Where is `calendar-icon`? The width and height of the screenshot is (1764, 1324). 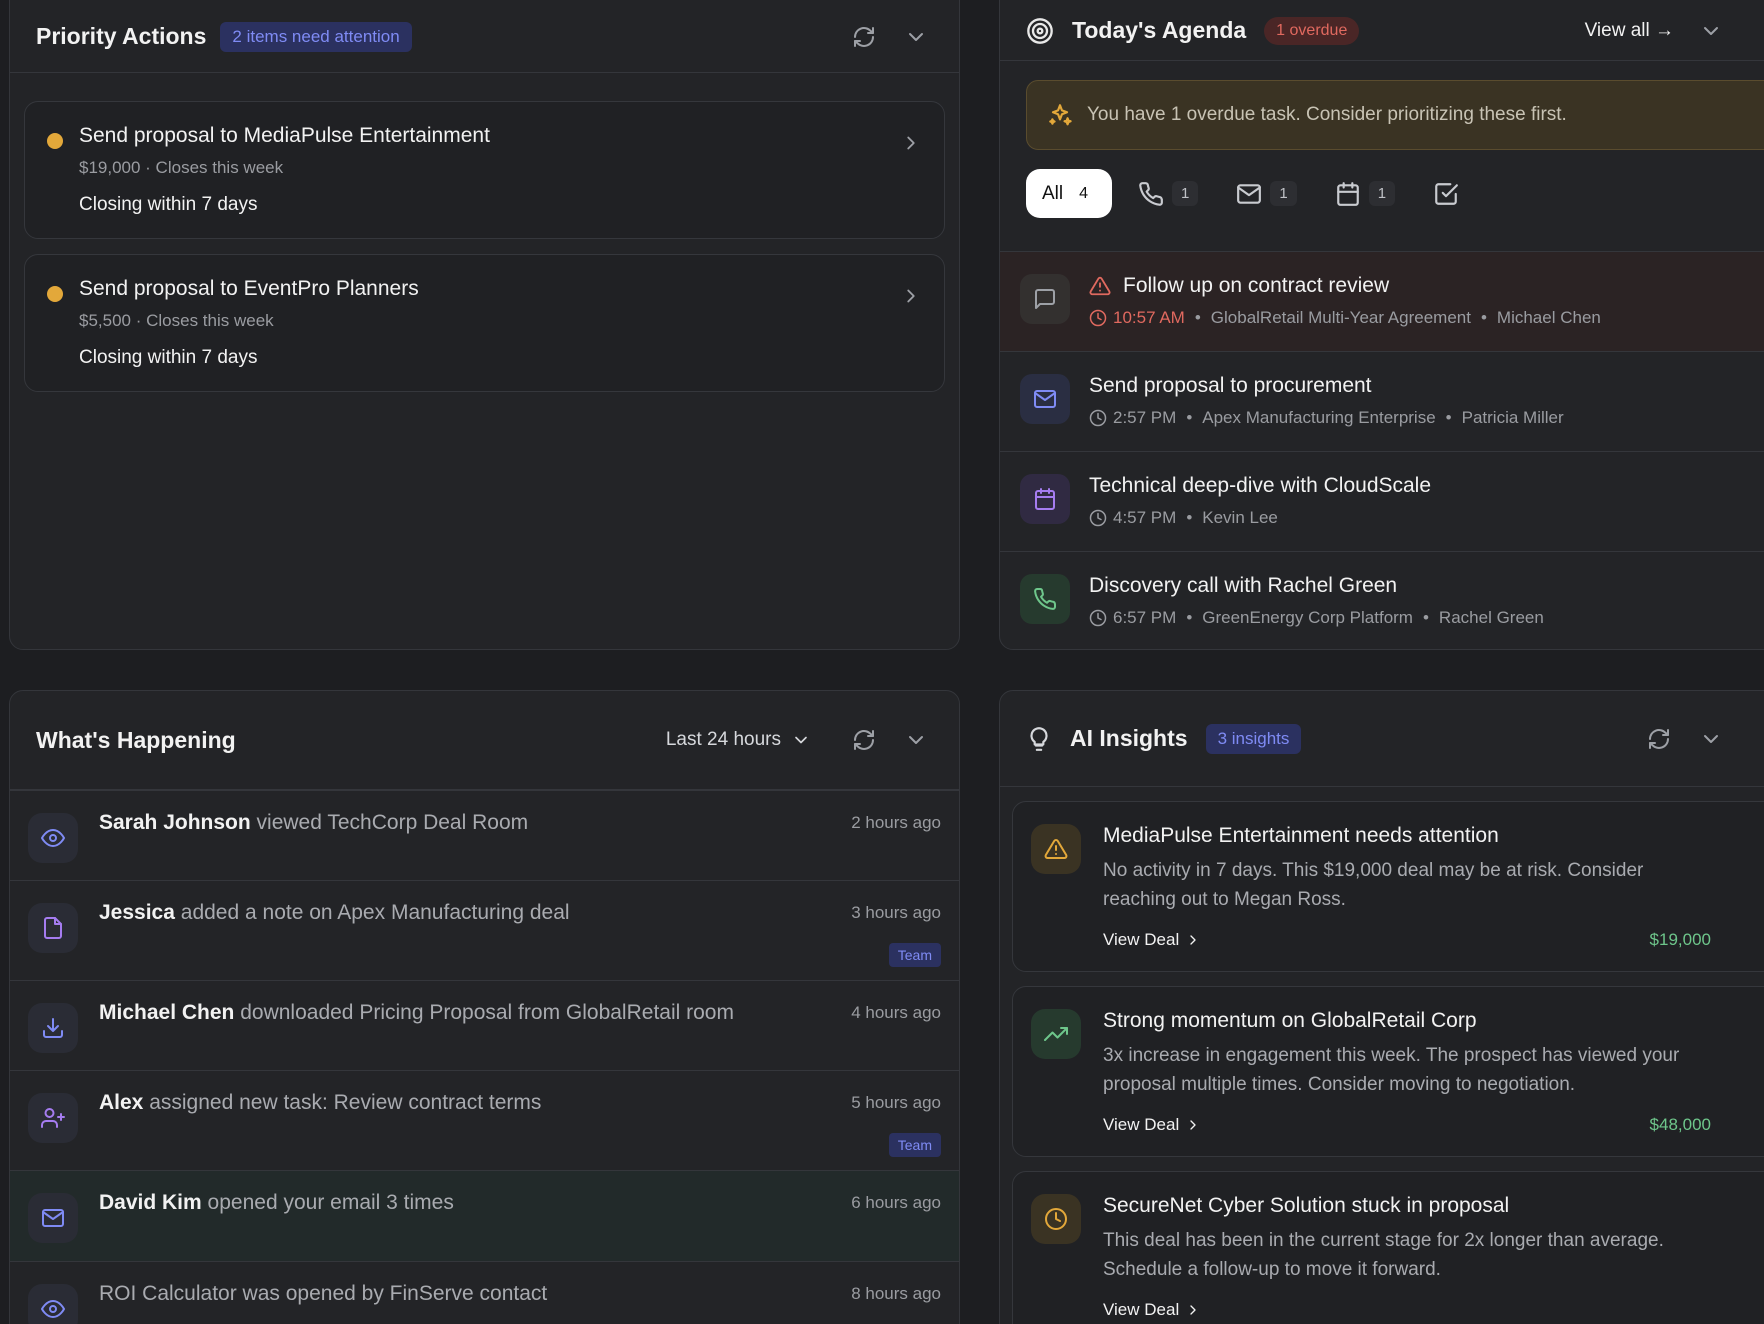 calendar-icon is located at coordinates (1045, 499).